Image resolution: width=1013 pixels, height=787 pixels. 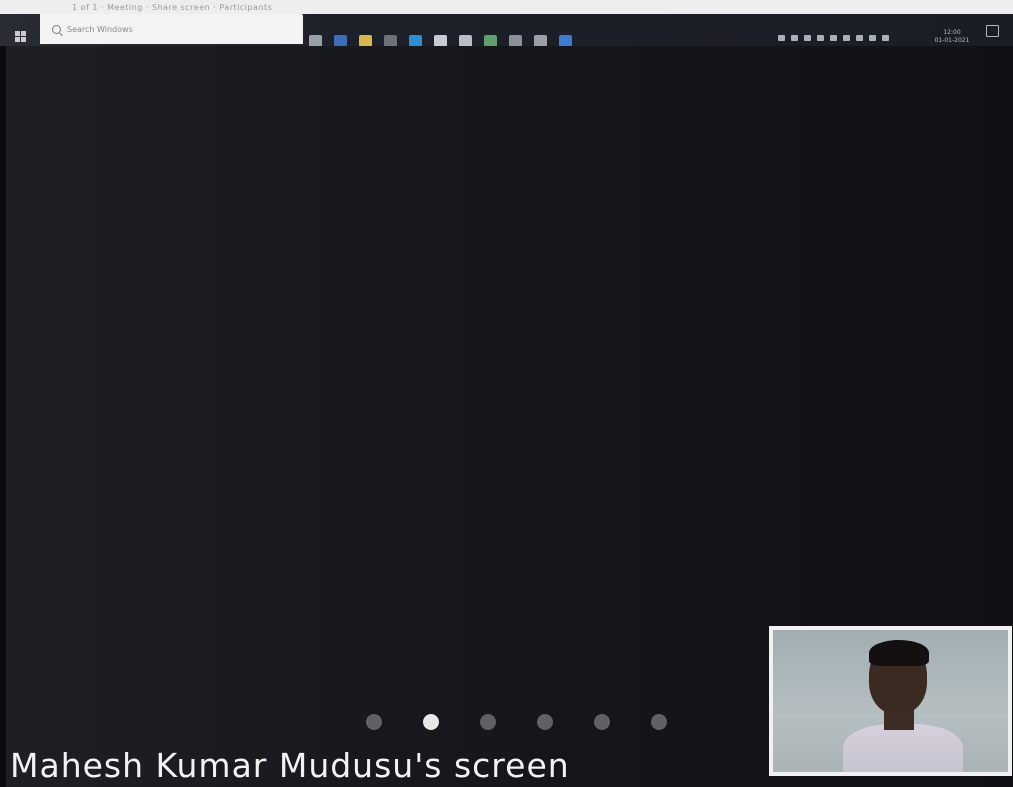 I want to click on language-icon, so click(x=820, y=38).